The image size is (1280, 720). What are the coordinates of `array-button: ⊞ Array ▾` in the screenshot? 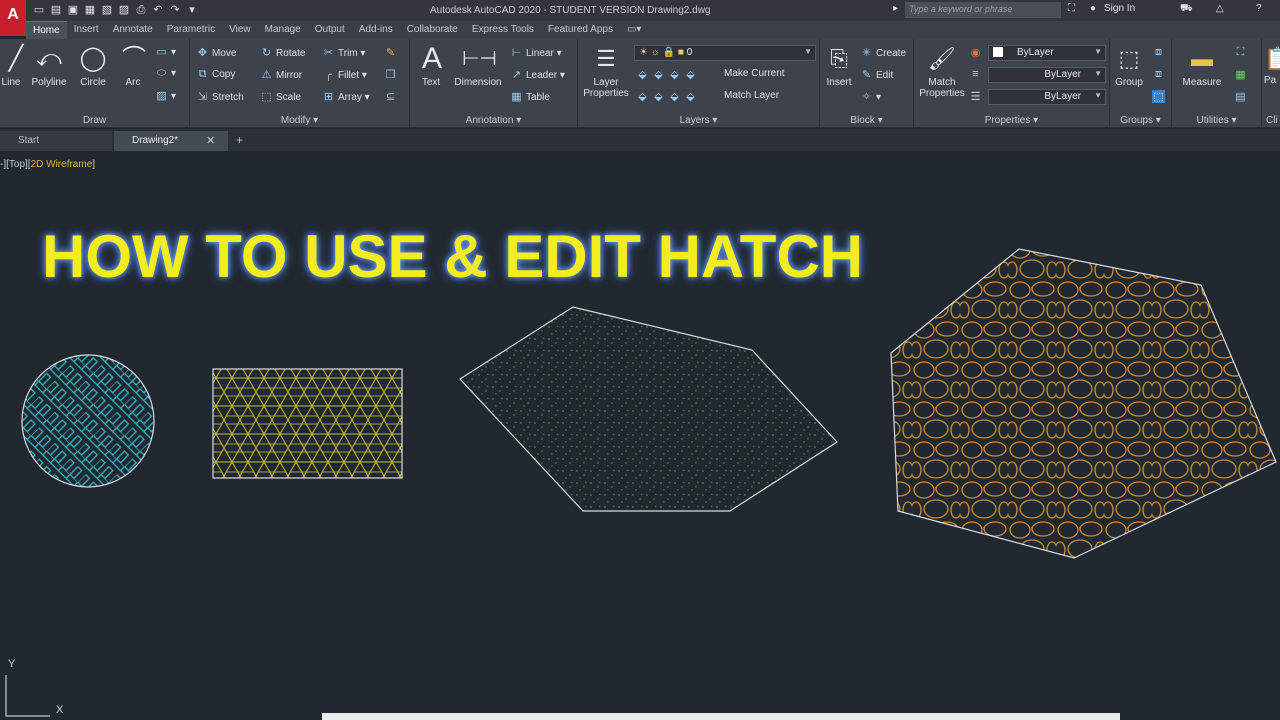 It's located at (346, 96).